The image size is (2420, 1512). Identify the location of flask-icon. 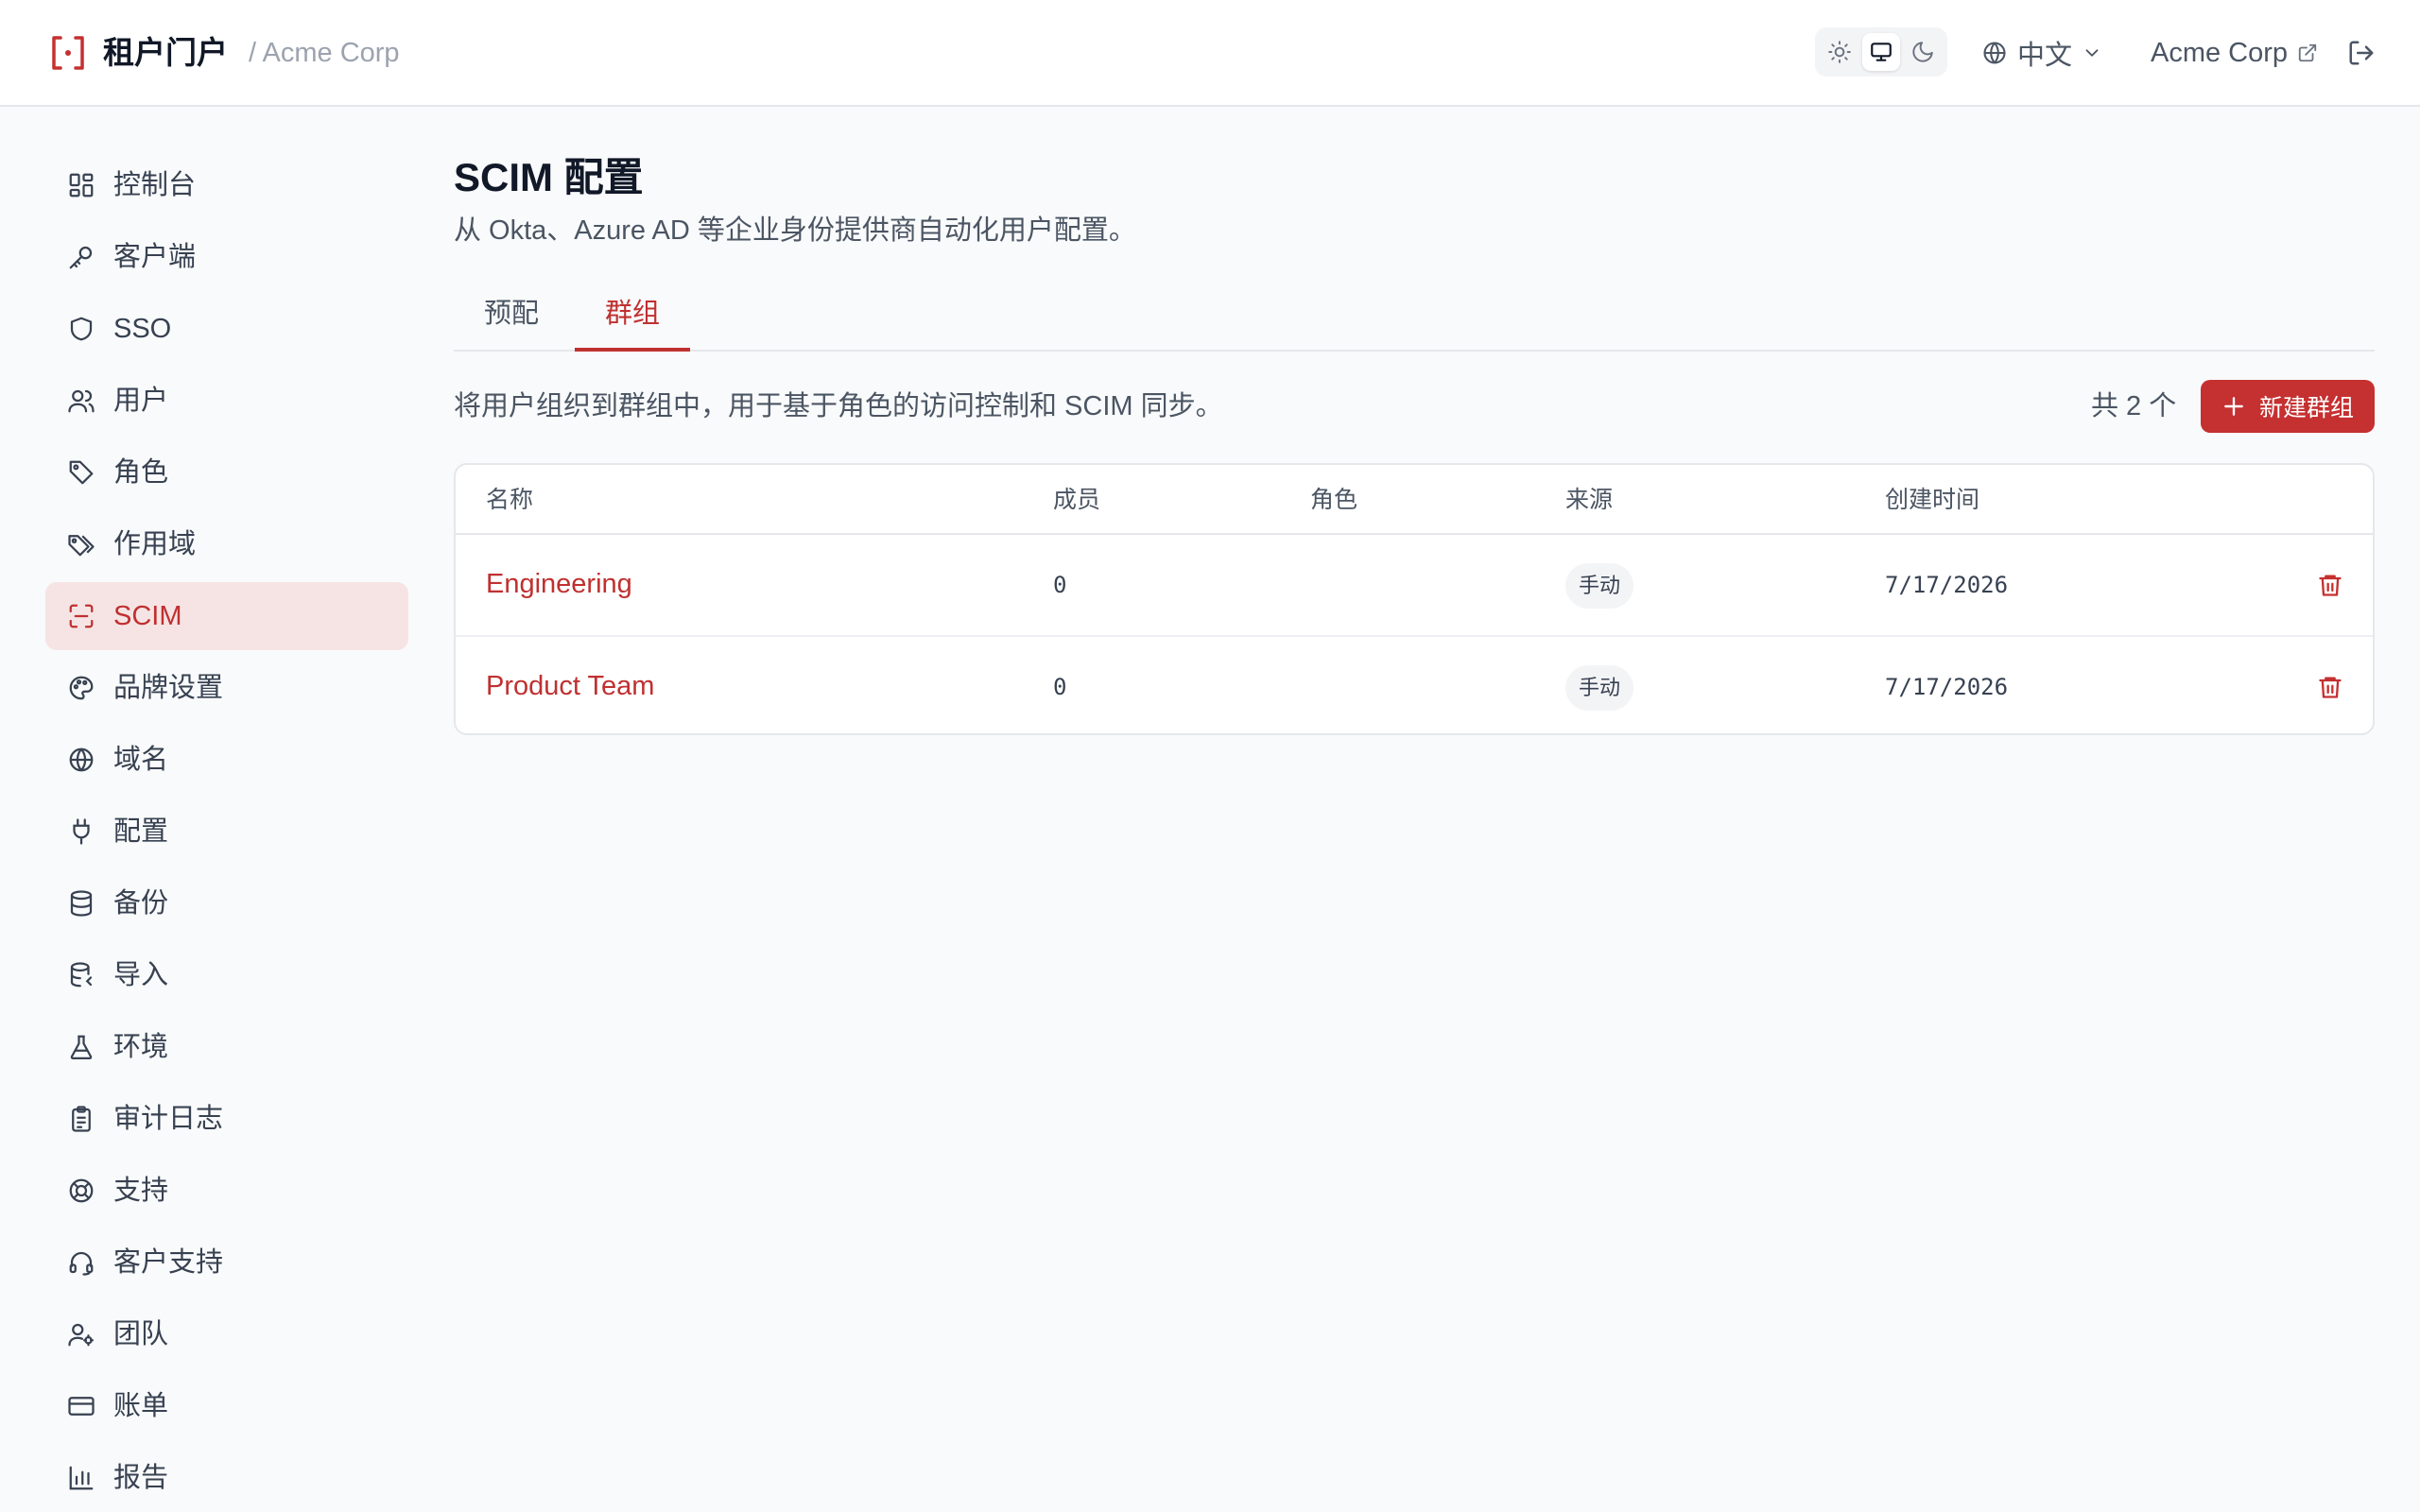
(81, 1047).